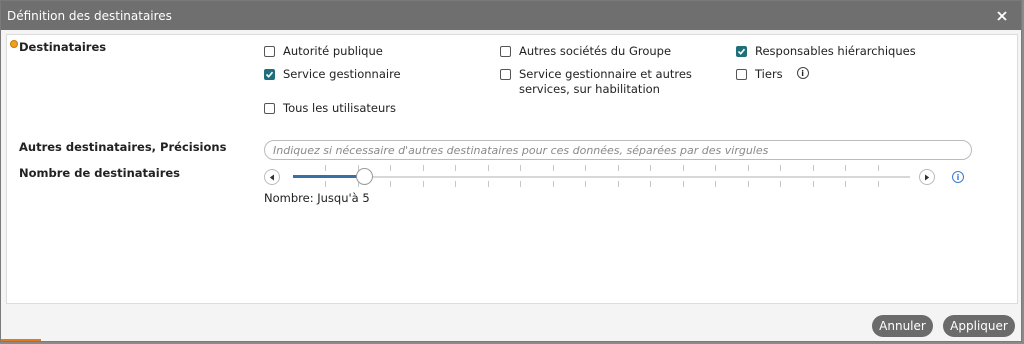  What do you see at coordinates (1002, 16) in the screenshot?
I see `close-icon` at bounding box center [1002, 16].